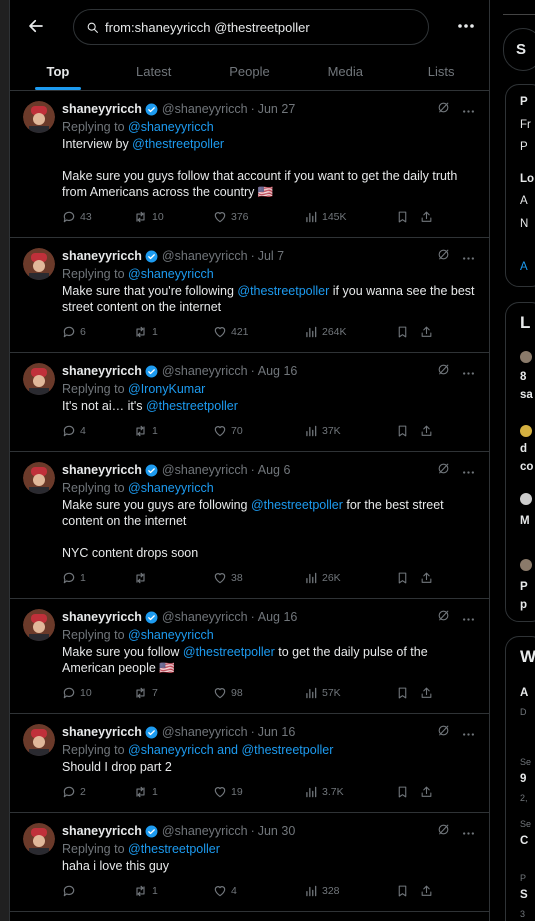 This screenshot has width=535, height=921. Describe the element at coordinates (97, 431) in the screenshot. I see `reply-button: 4` at that location.